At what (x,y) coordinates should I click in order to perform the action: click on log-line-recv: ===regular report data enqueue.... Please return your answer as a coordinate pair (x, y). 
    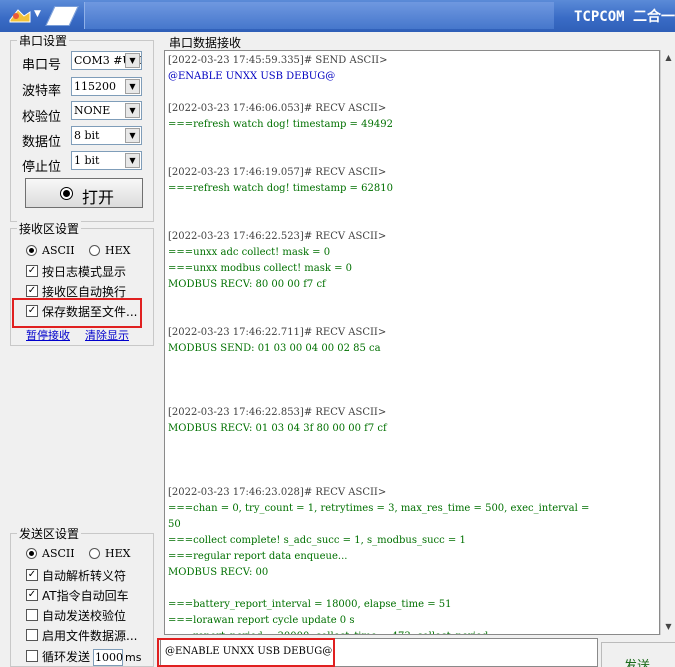
    Looking at the image, I should click on (258, 556).